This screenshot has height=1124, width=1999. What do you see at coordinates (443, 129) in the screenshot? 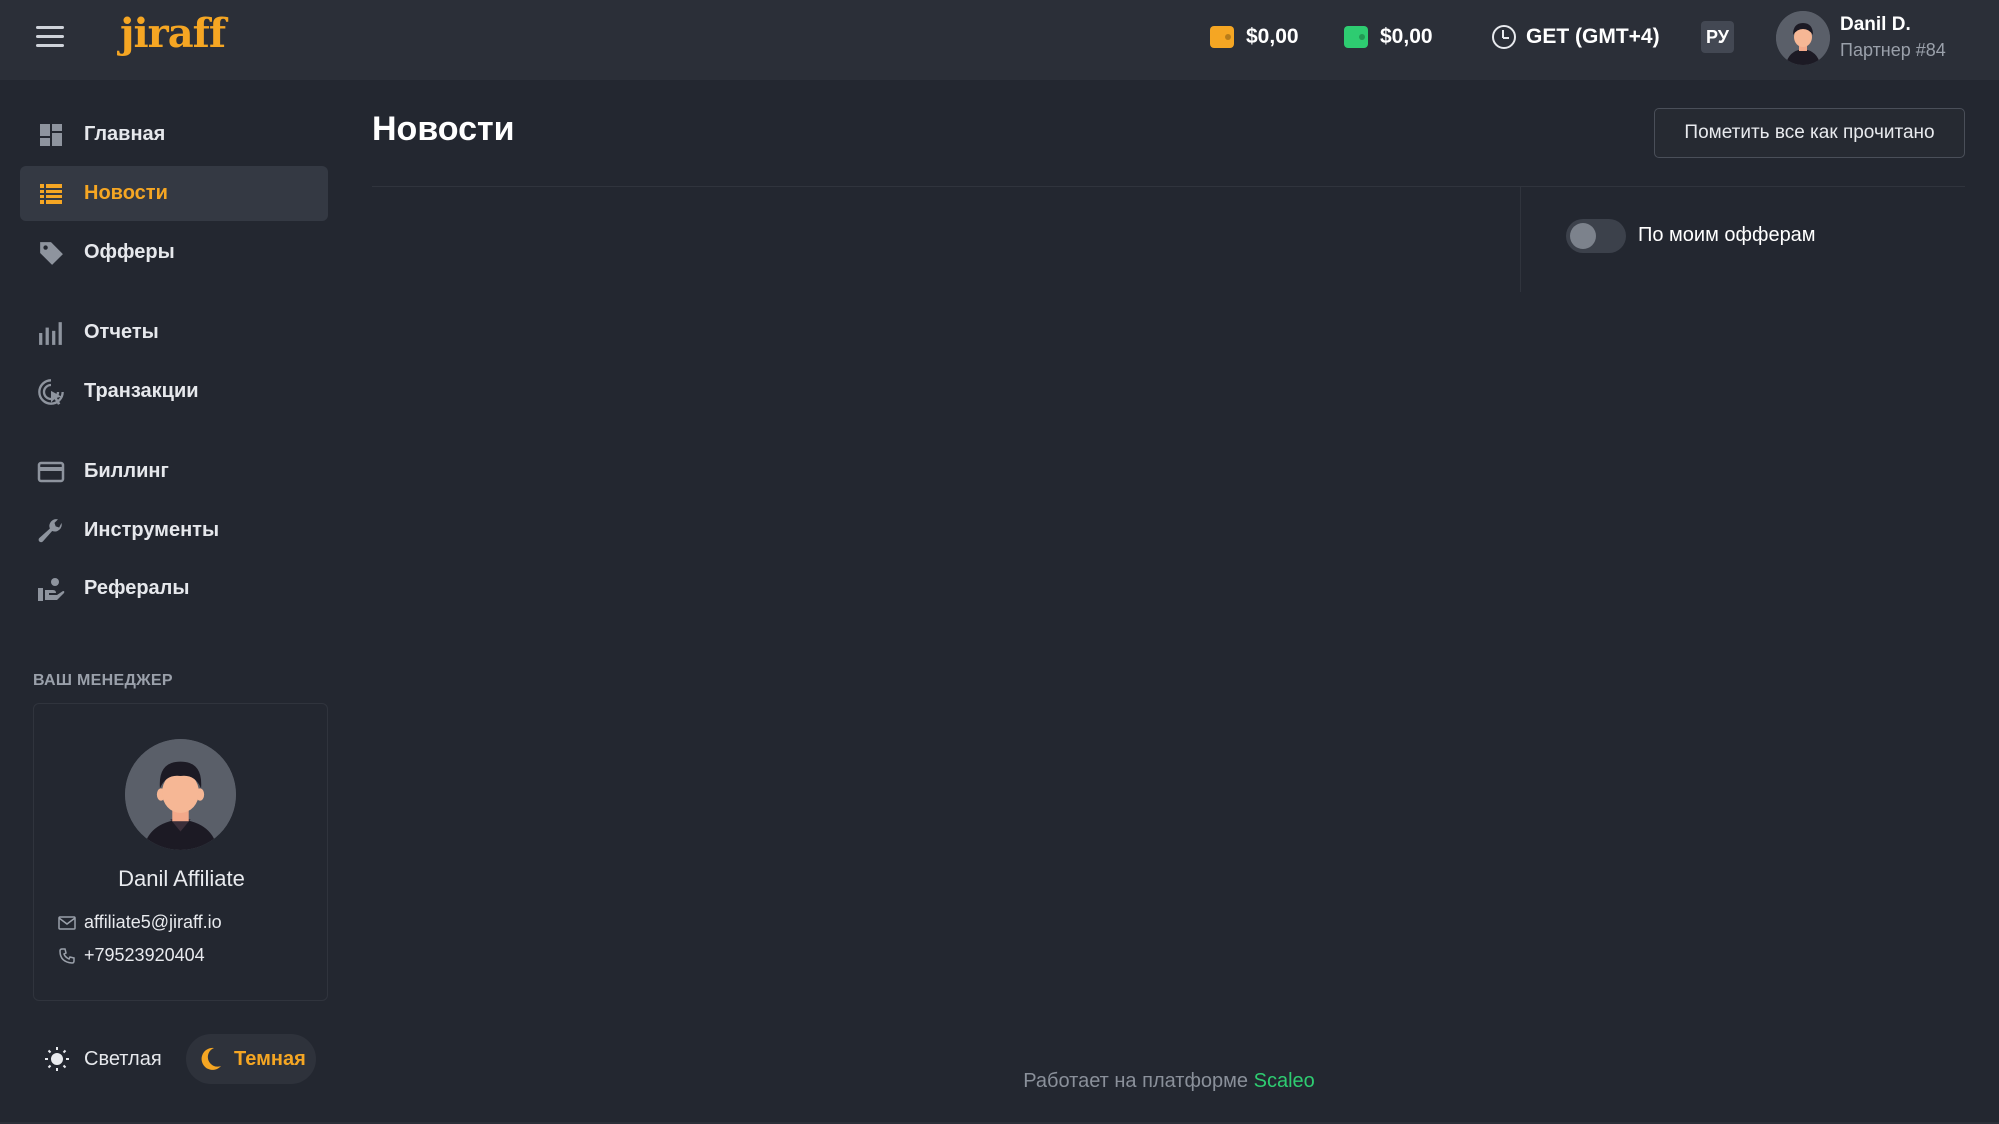
I see `page-title: Новости` at bounding box center [443, 129].